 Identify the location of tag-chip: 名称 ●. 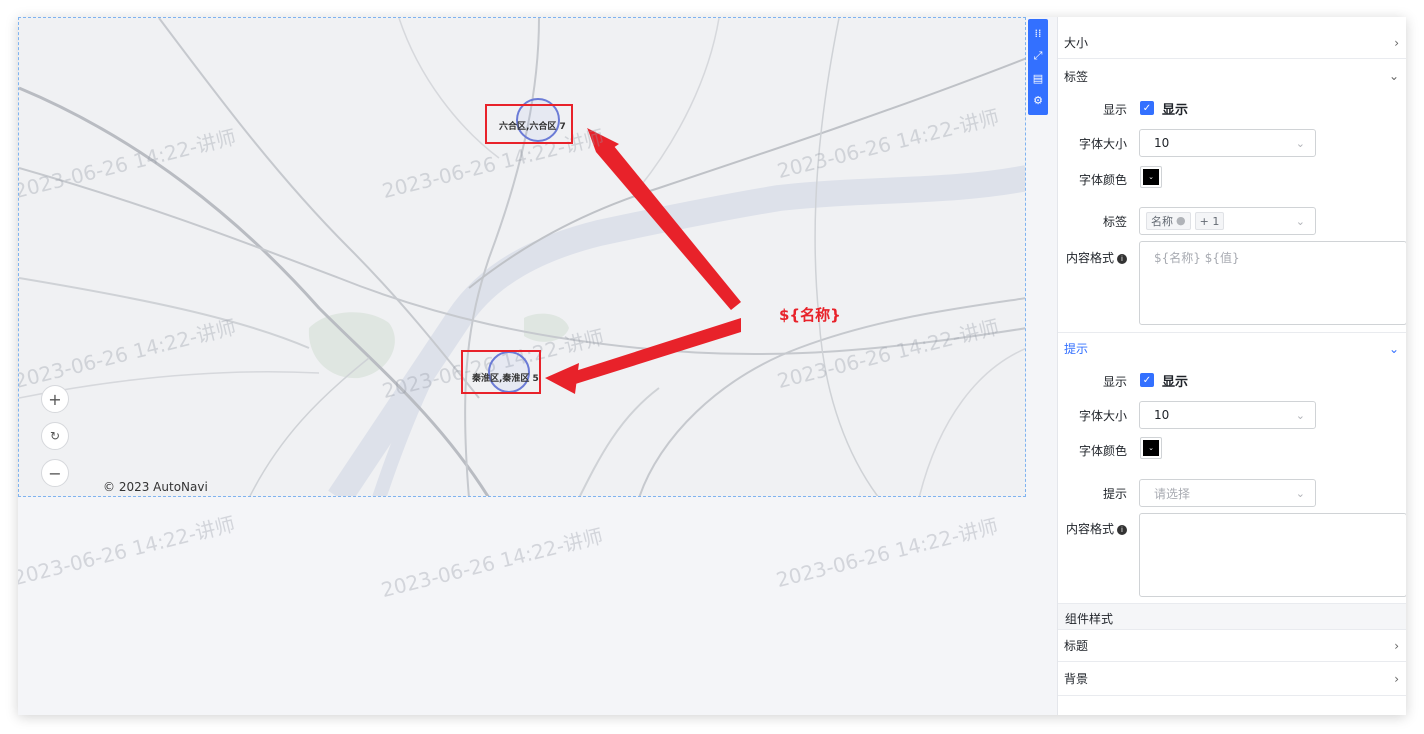
(1168, 220).